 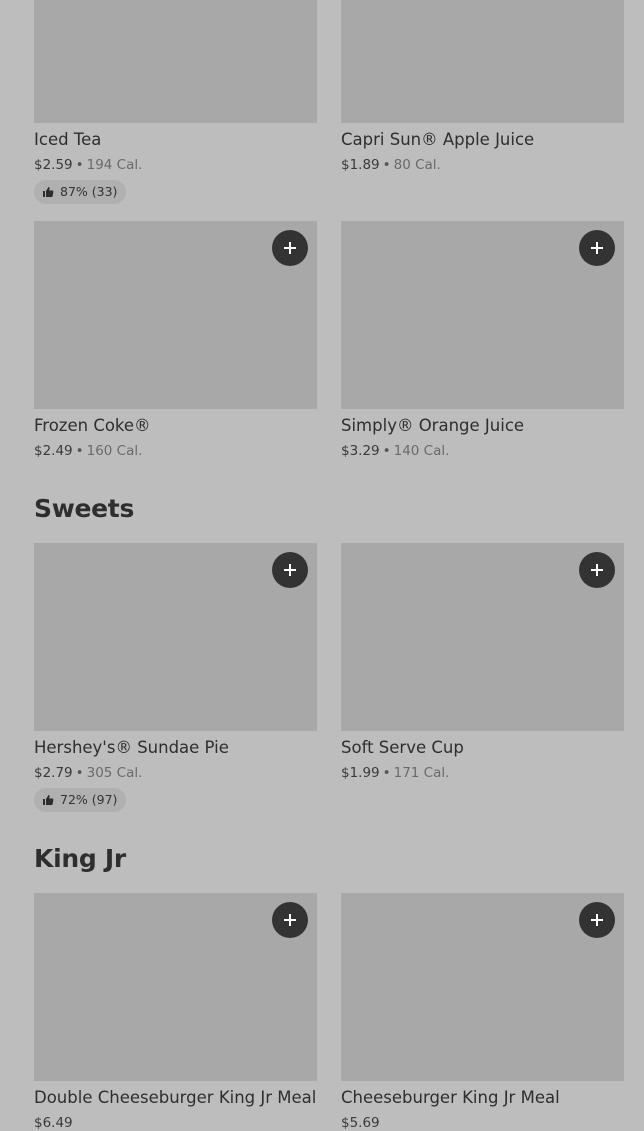 I want to click on item-name: Frozen Coke®, so click(x=92, y=425).